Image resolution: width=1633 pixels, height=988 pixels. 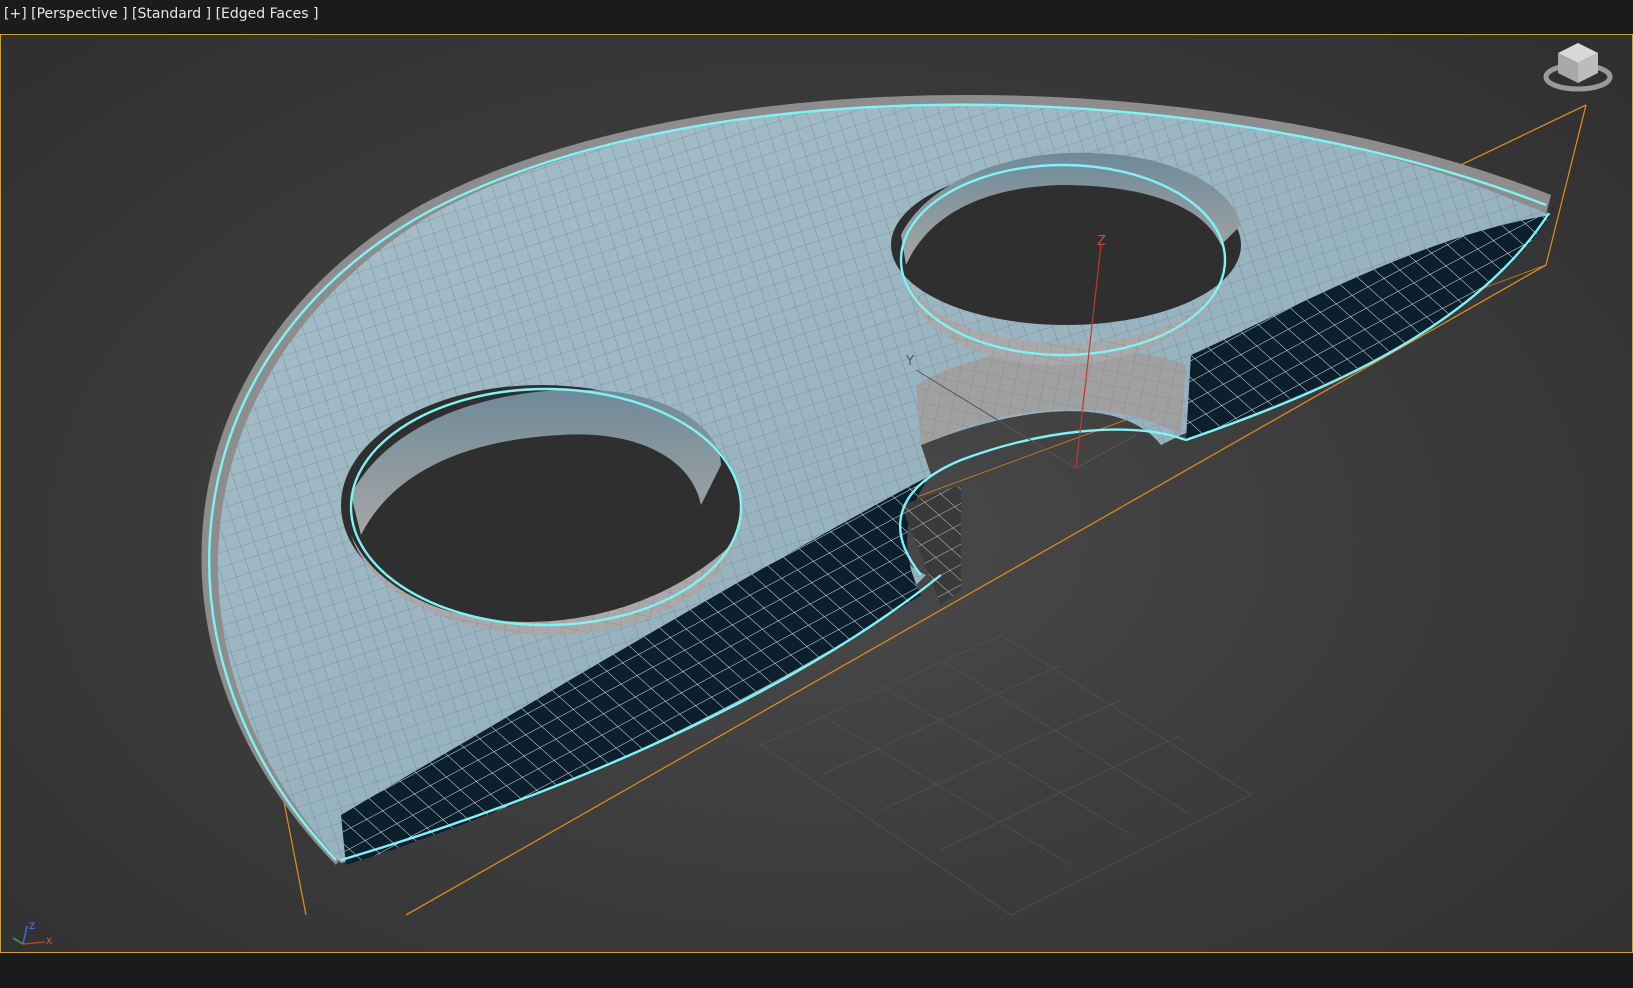 What do you see at coordinates (32, 935) in the screenshot?
I see `axis-tripod-icon: Z X` at bounding box center [32, 935].